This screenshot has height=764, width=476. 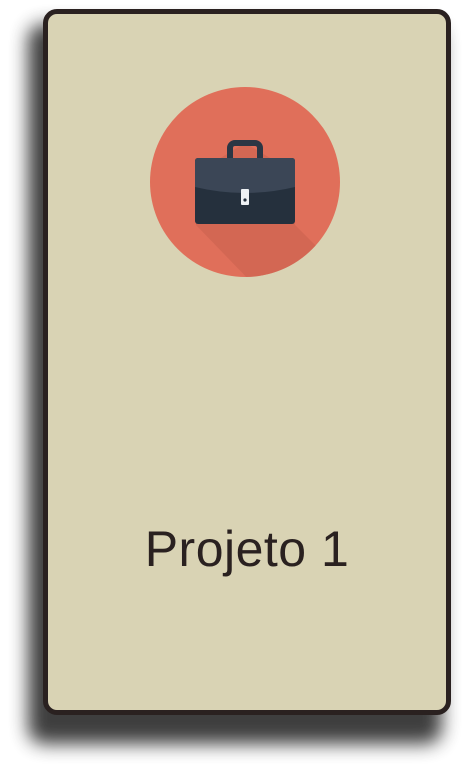 I want to click on project-title: Projeto 1, so click(x=247, y=549).